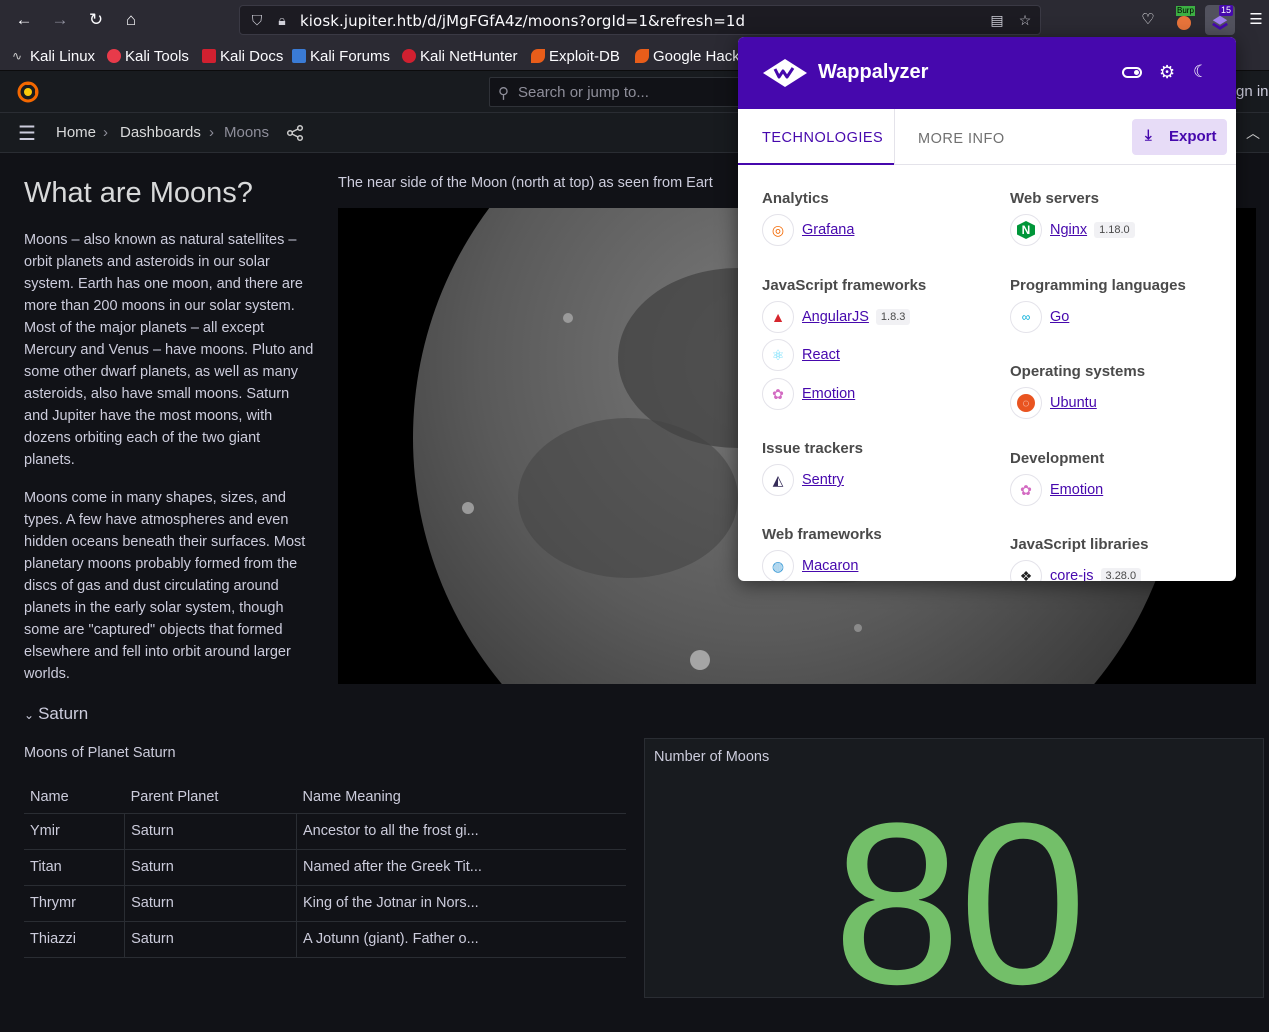 The width and height of the screenshot is (1269, 1032). What do you see at coordinates (1148, 135) in the screenshot?
I see `download-icon: ⤓` at bounding box center [1148, 135].